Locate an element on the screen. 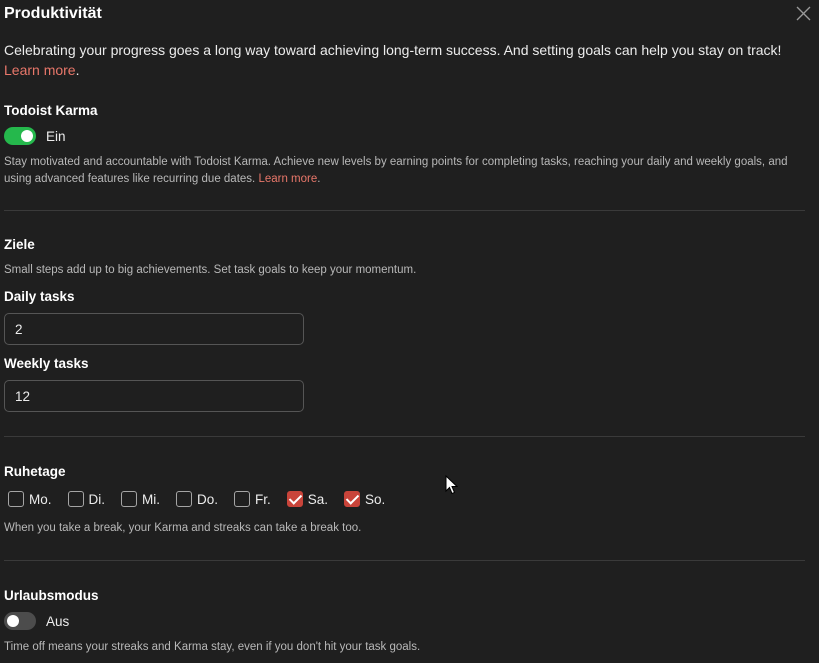 Image resolution: width=819 pixels, height=663 pixels. intro-learn-more-link: Learn more is located at coordinates (40, 70).